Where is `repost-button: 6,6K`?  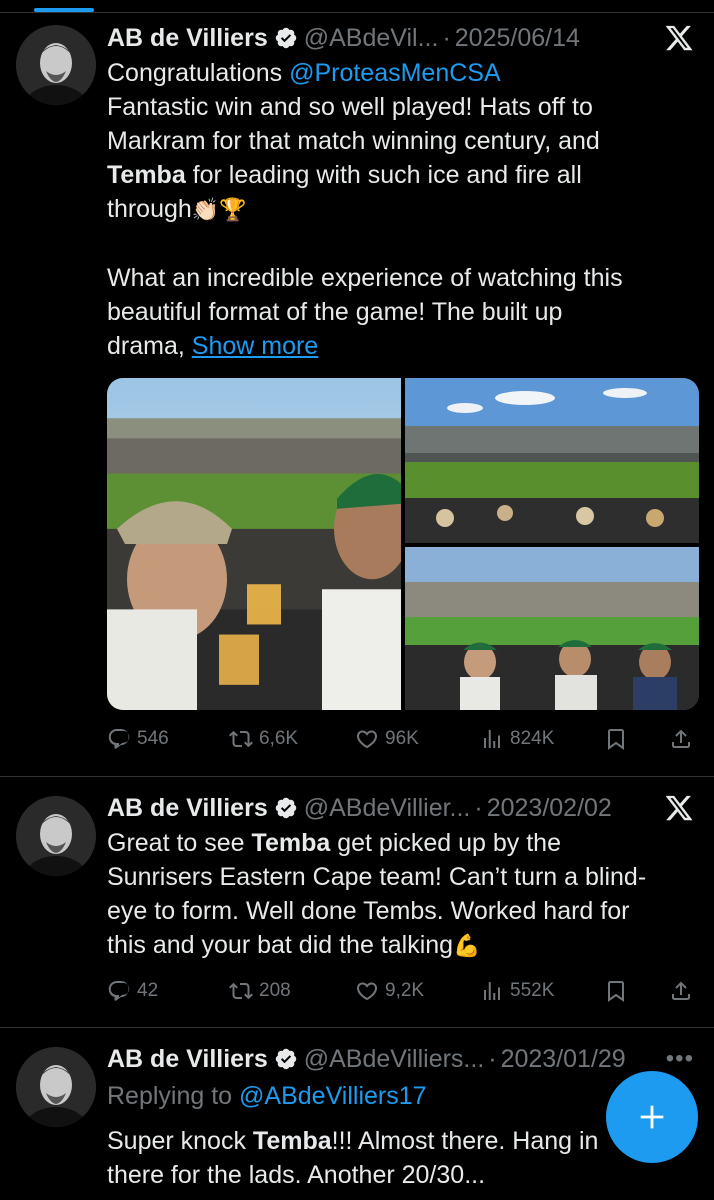 repost-button: 6,6K is located at coordinates (263, 739).